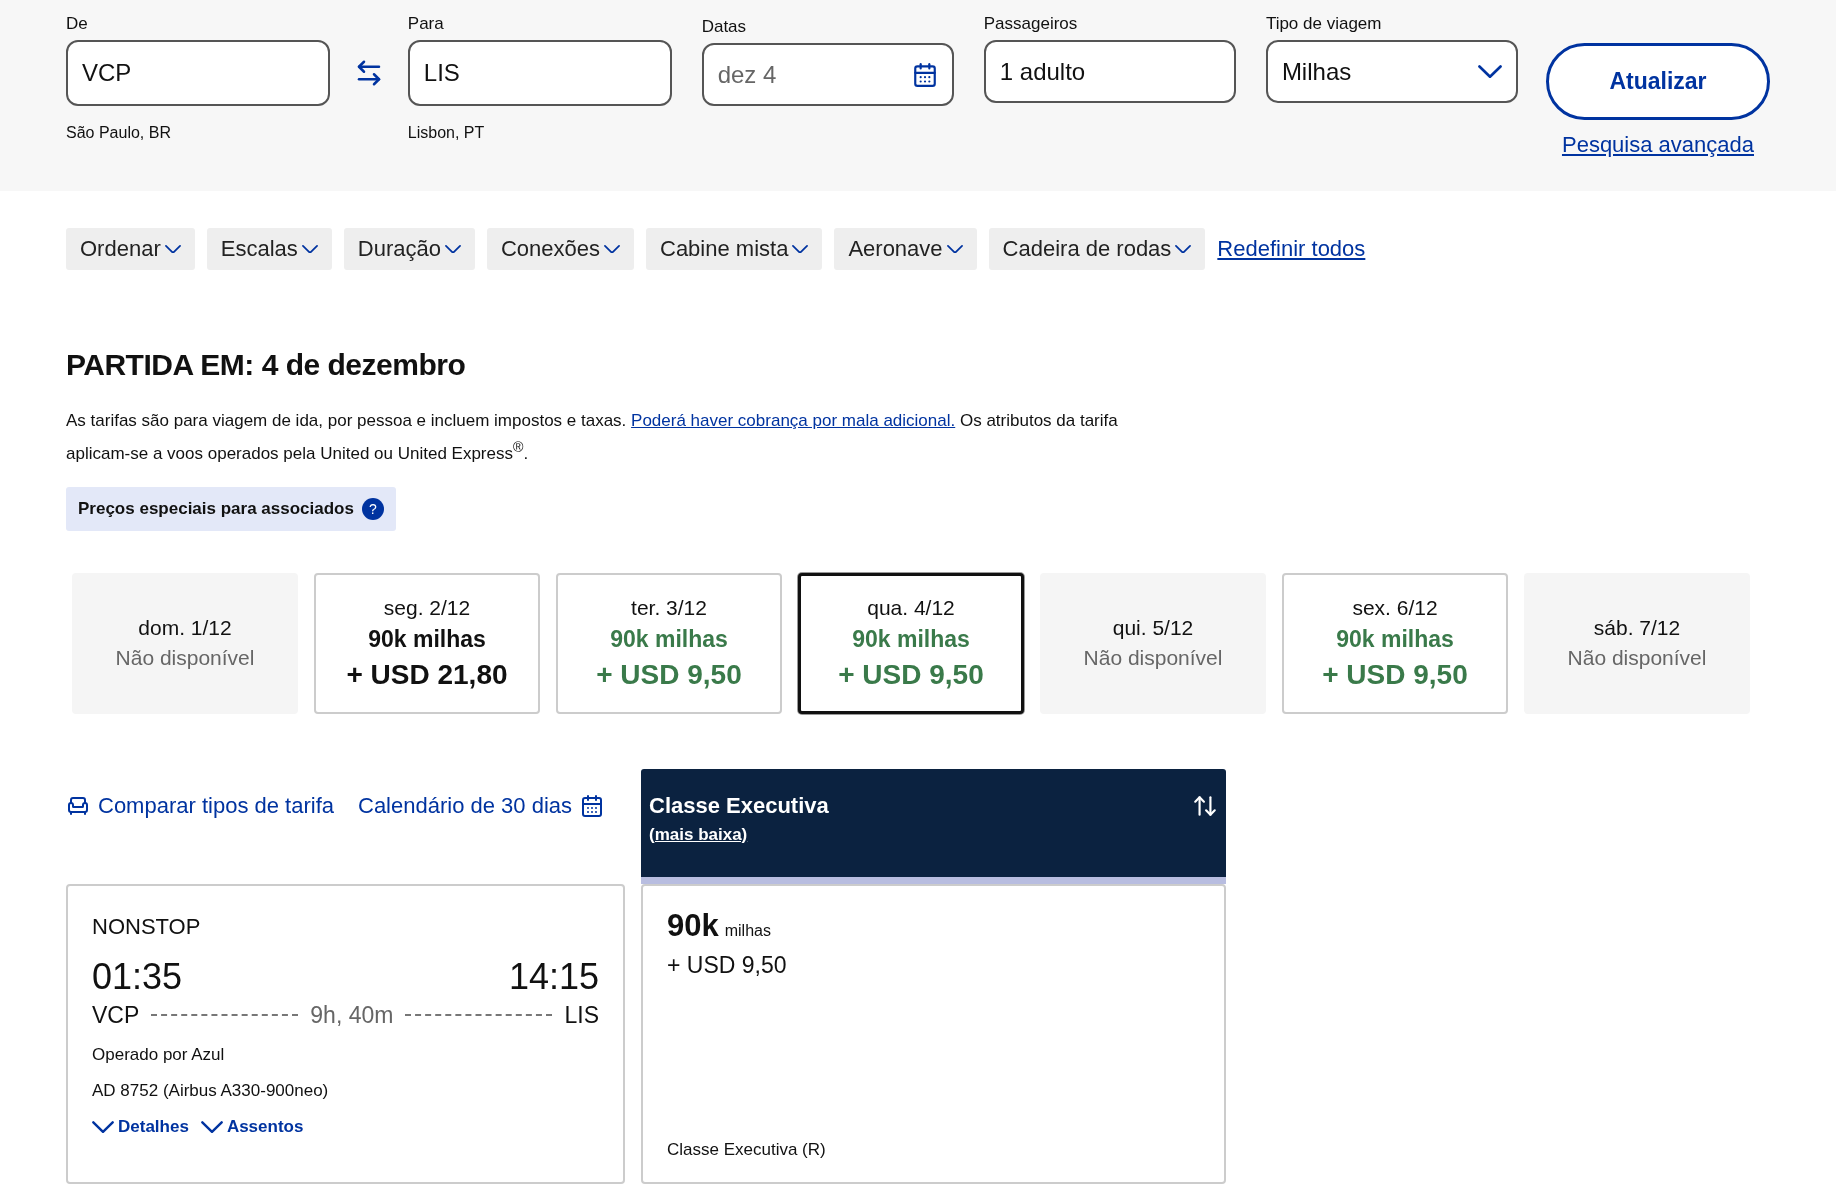 The height and width of the screenshot is (1184, 1836). What do you see at coordinates (1637, 628) in the screenshot?
I see `date-label: sáb. 7/12` at bounding box center [1637, 628].